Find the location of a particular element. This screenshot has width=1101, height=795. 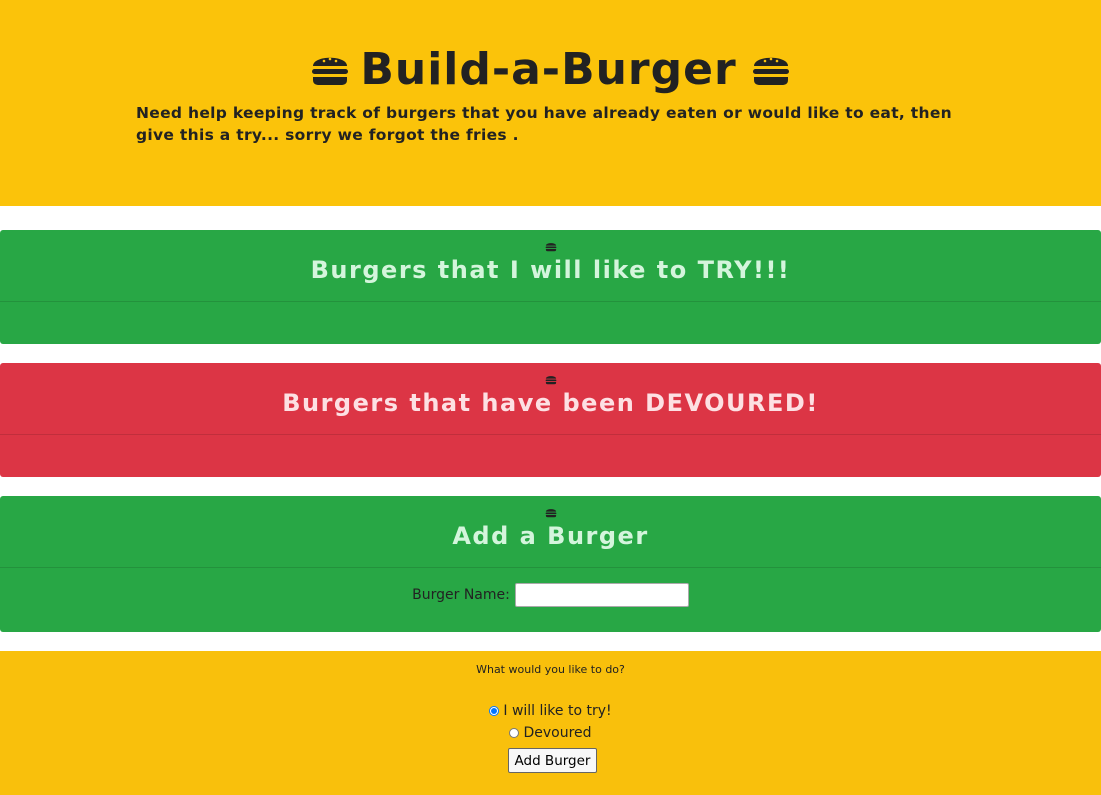

options-question: What would you like to do? is located at coordinates (550, 669).